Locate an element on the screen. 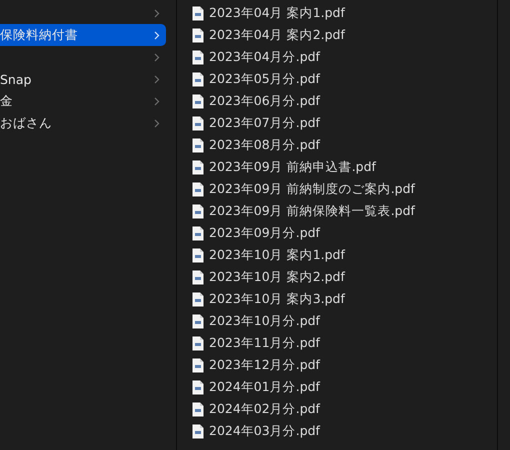 This screenshot has width=510, height=450. file-name: 2023年09月 前納申込書.pdf is located at coordinates (292, 167).